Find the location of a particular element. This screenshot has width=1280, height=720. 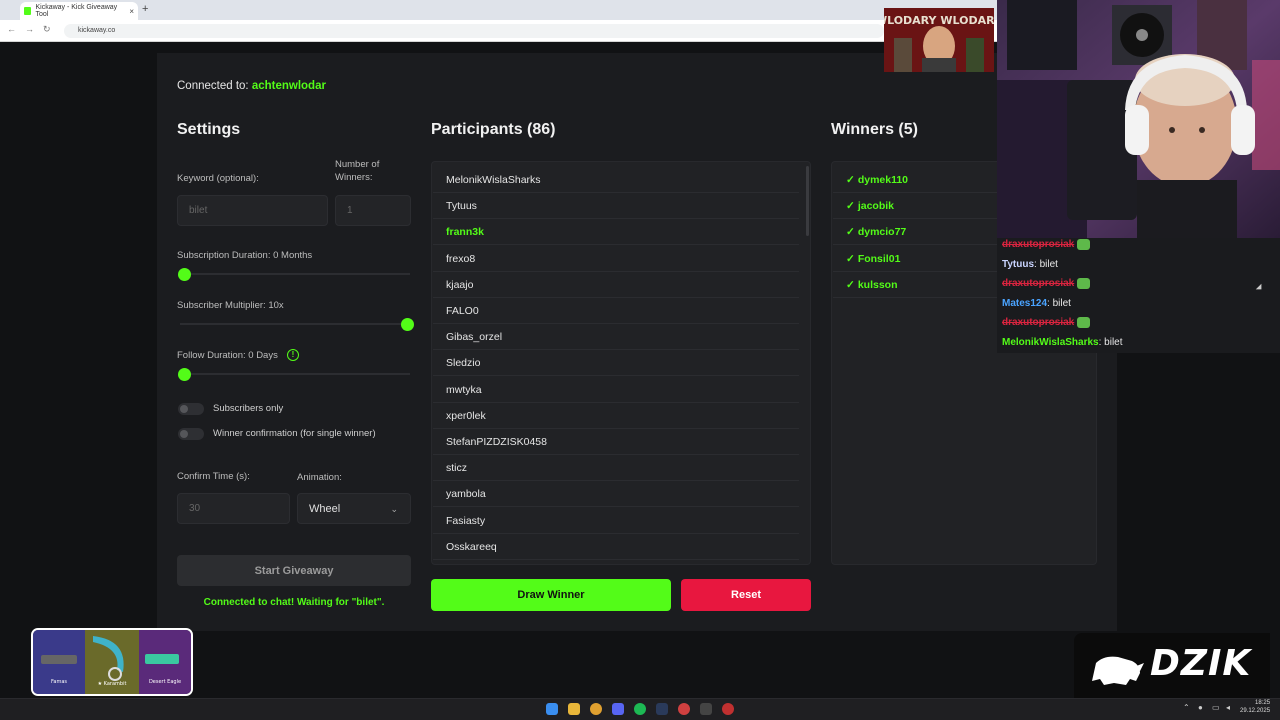

draw-winner-button: Draw Winner is located at coordinates (551, 595).